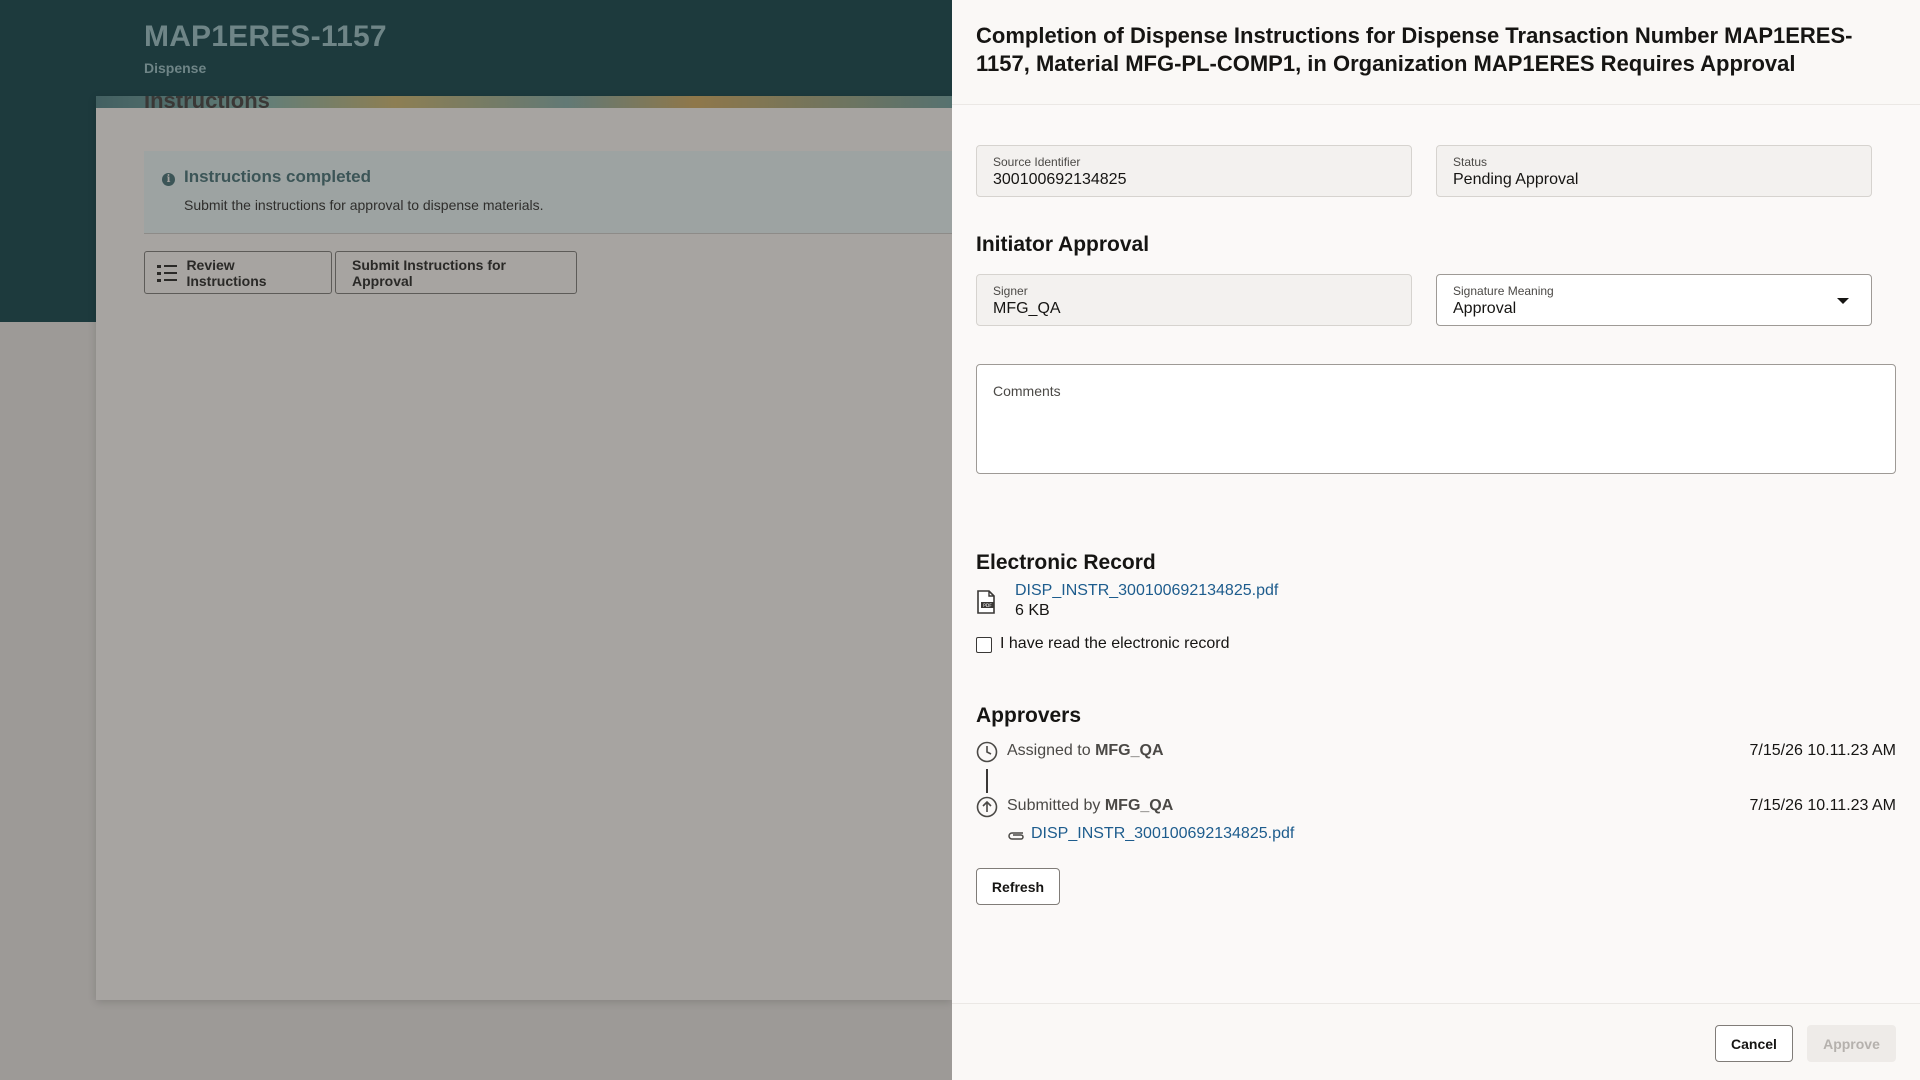 The image size is (1920, 1080). What do you see at coordinates (1503, 291) in the screenshot?
I see `signature-meaning-label: Signature Meaning` at bounding box center [1503, 291].